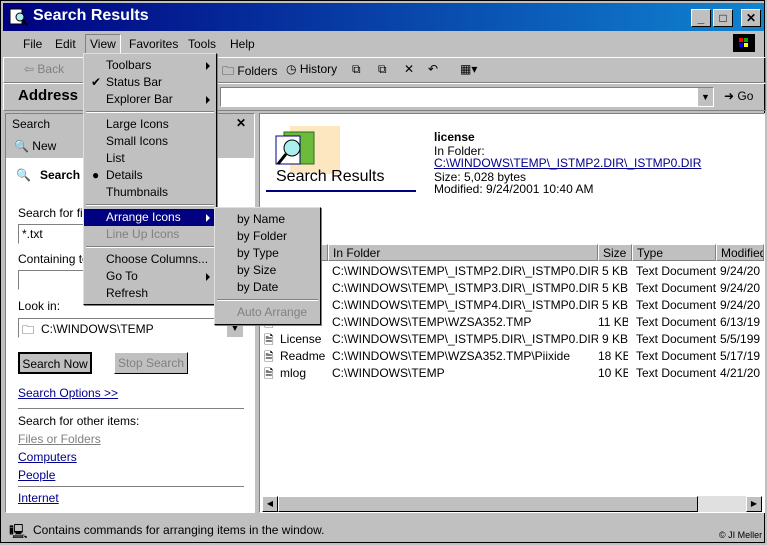  What do you see at coordinates (488, 504) in the screenshot?
I see `scroll-thumb` at bounding box center [488, 504].